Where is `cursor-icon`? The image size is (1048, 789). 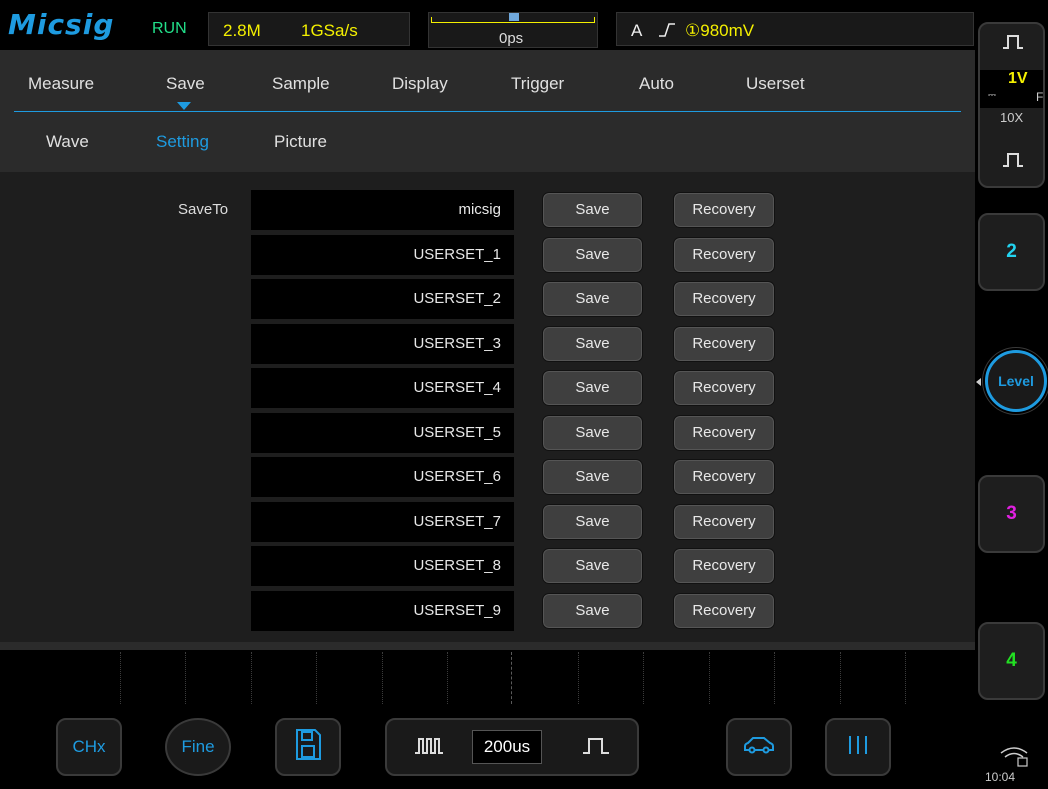 cursor-icon is located at coordinates (858, 747).